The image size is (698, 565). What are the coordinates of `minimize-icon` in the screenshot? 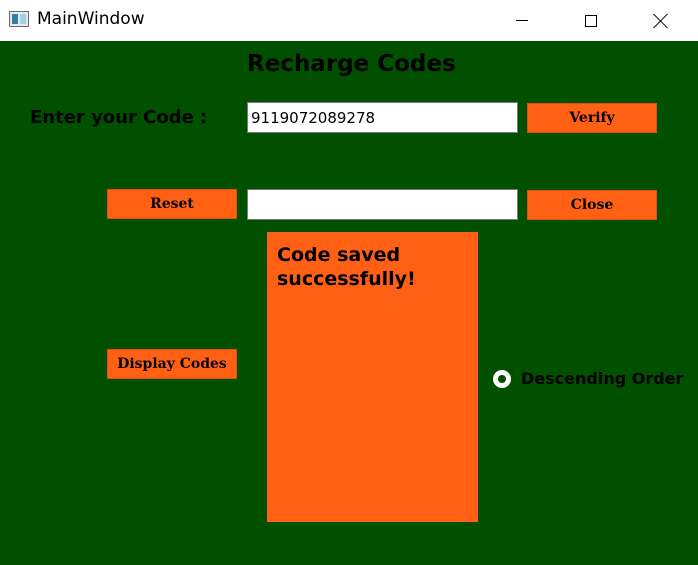 It's located at (522, 20).